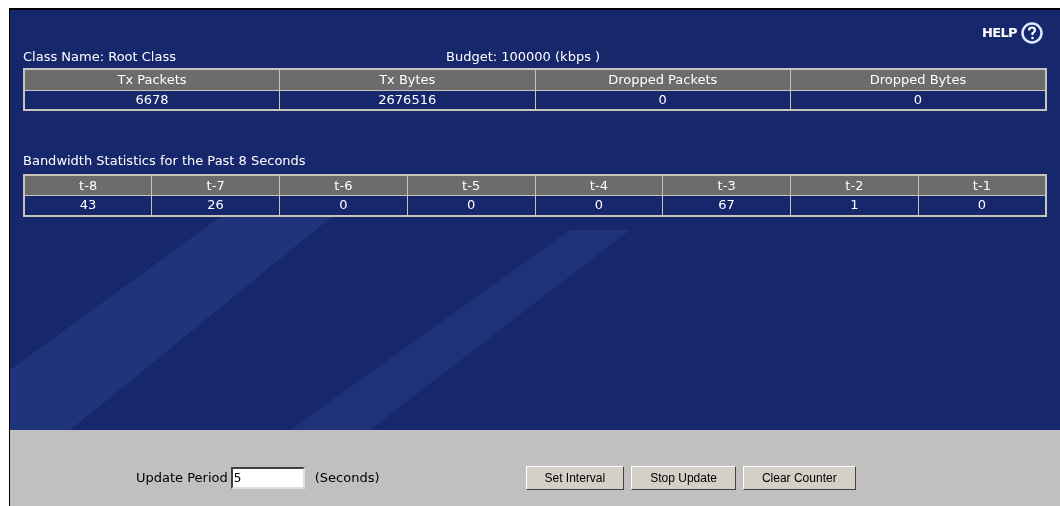 The width and height of the screenshot is (1060, 506). I want to click on budget-label: Budget: 100000 (kbps ), so click(523, 57).